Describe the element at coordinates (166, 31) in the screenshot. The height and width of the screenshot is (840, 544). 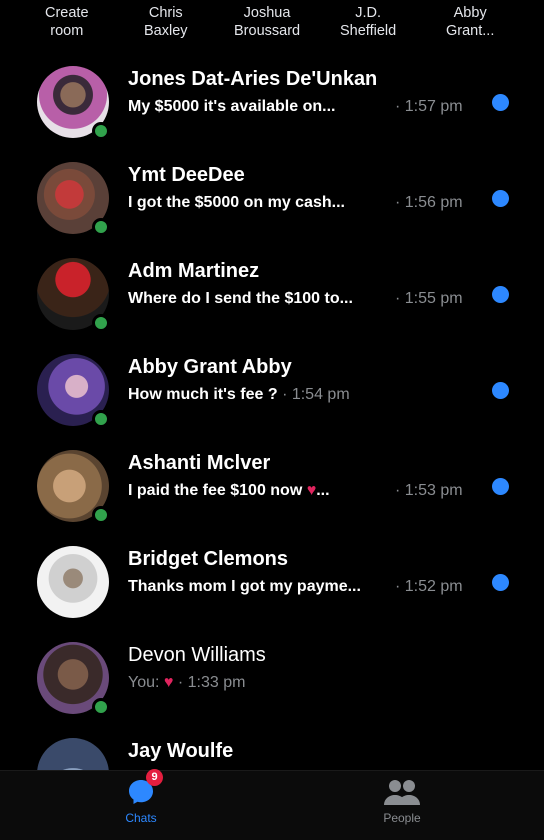
I see `story-label-line2: Baxley` at that location.